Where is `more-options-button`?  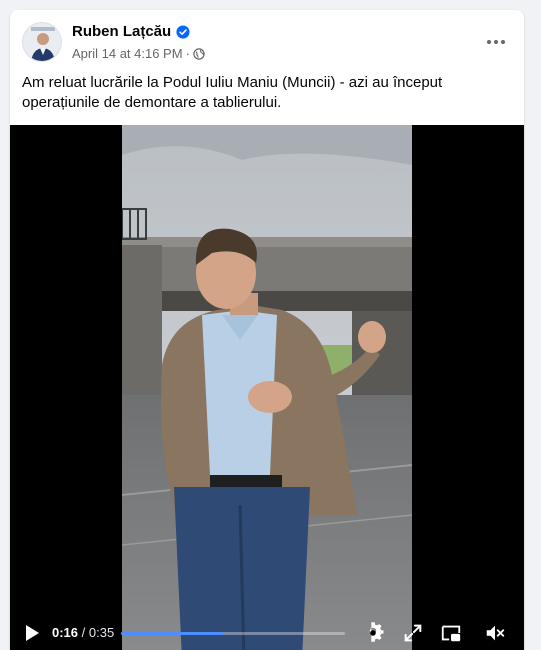
more-options-button is located at coordinates (496, 42).